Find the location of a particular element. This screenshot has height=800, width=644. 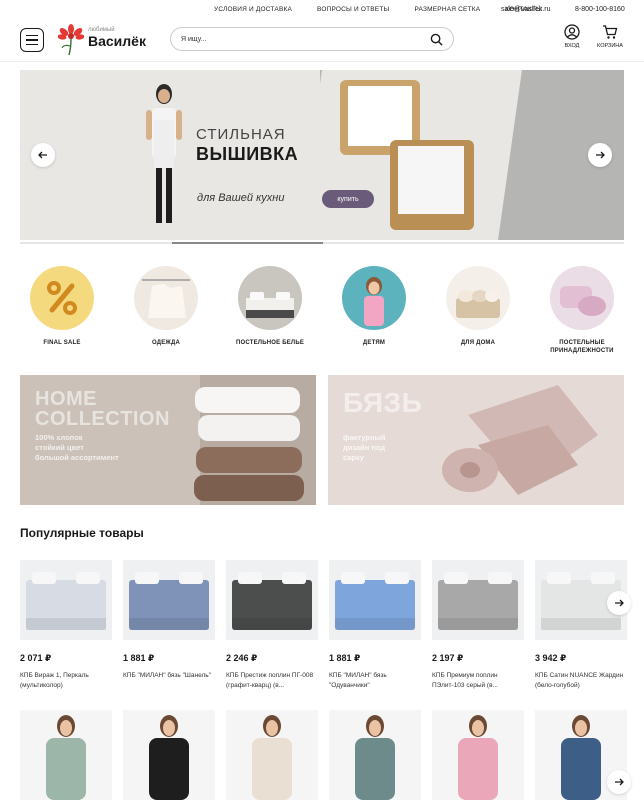

product-name: КПБ "МИЛАН" бязь "Шанель" is located at coordinates (169, 676).